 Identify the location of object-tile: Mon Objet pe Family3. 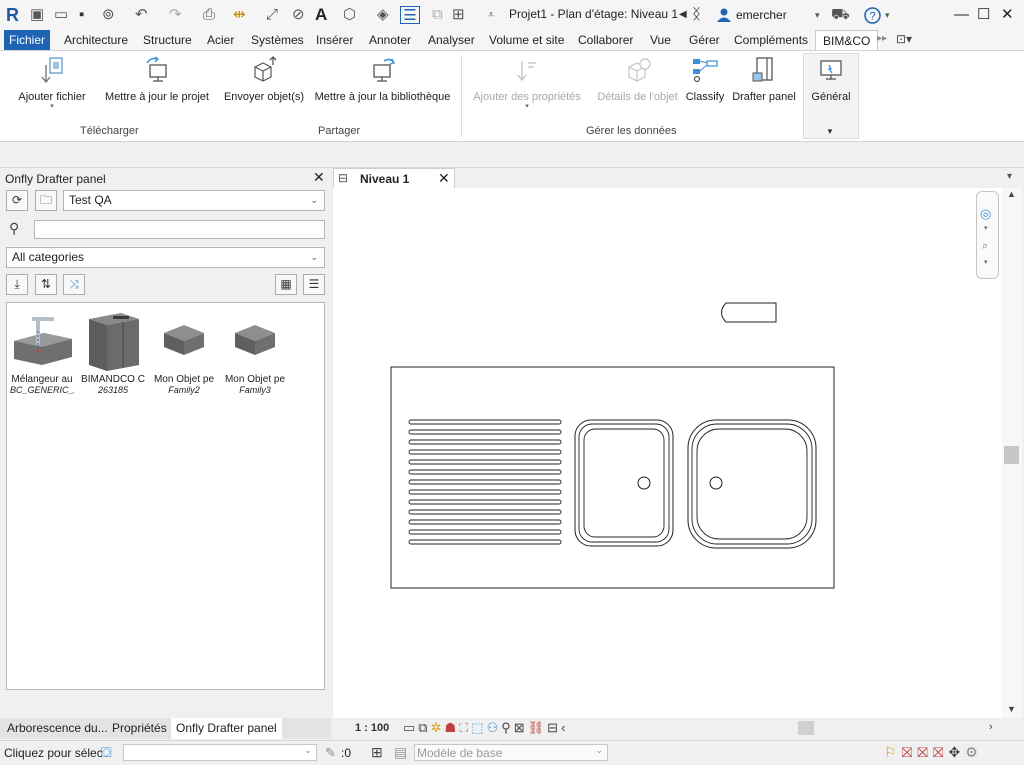
(255, 353).